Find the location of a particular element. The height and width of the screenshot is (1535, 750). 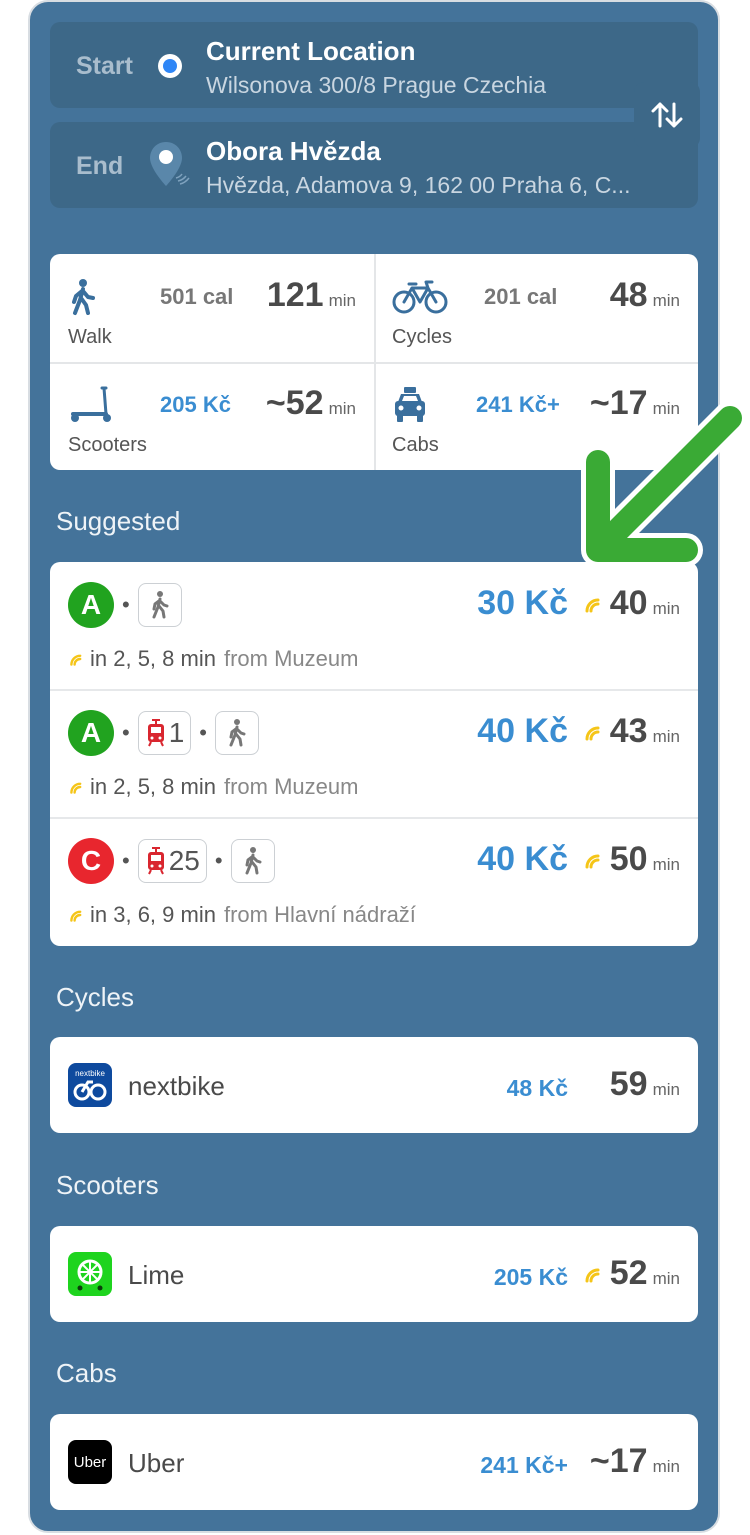

provider-lime: Lime 205 Kč 52 min is located at coordinates (374, 1274).